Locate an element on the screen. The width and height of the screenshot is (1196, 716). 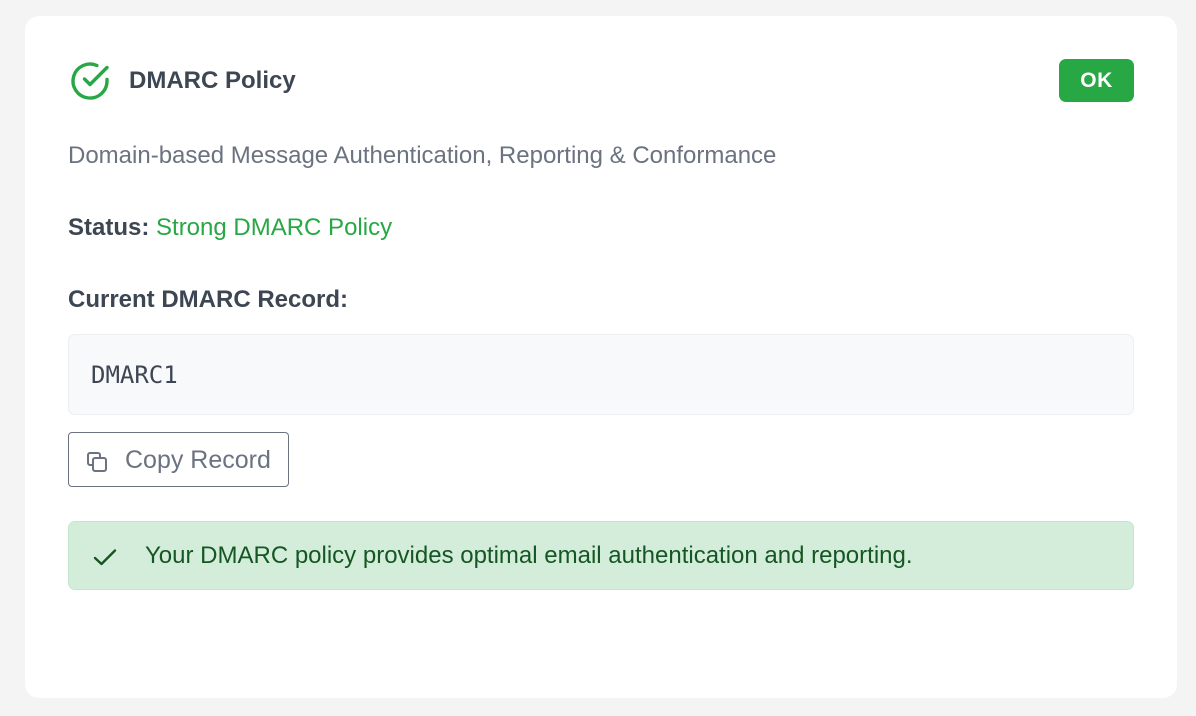
status-line: Status: Strong DMARC Policy is located at coordinates (230, 228).